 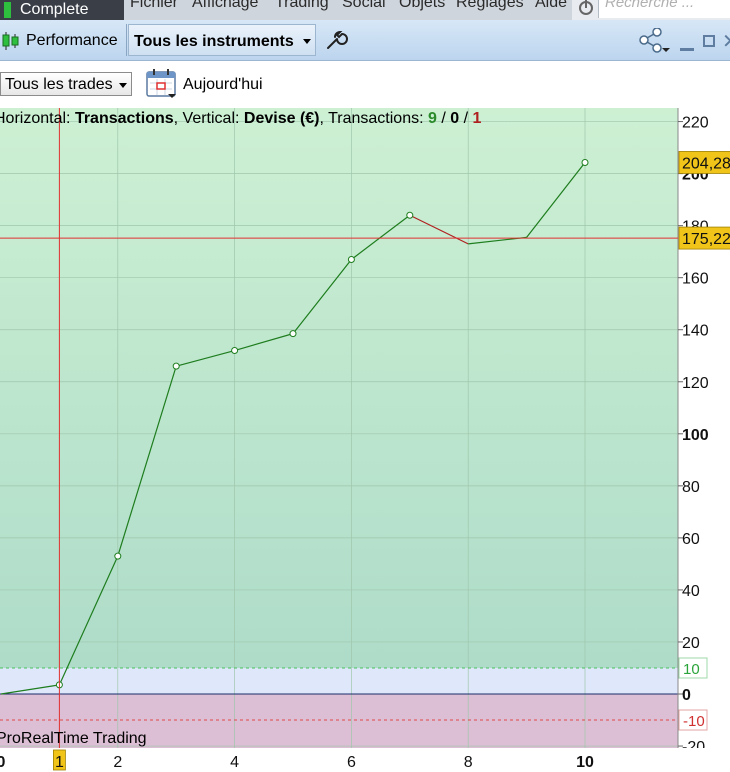 What do you see at coordinates (73, 738) in the screenshot?
I see `watermark: ProRealTime Trading` at bounding box center [73, 738].